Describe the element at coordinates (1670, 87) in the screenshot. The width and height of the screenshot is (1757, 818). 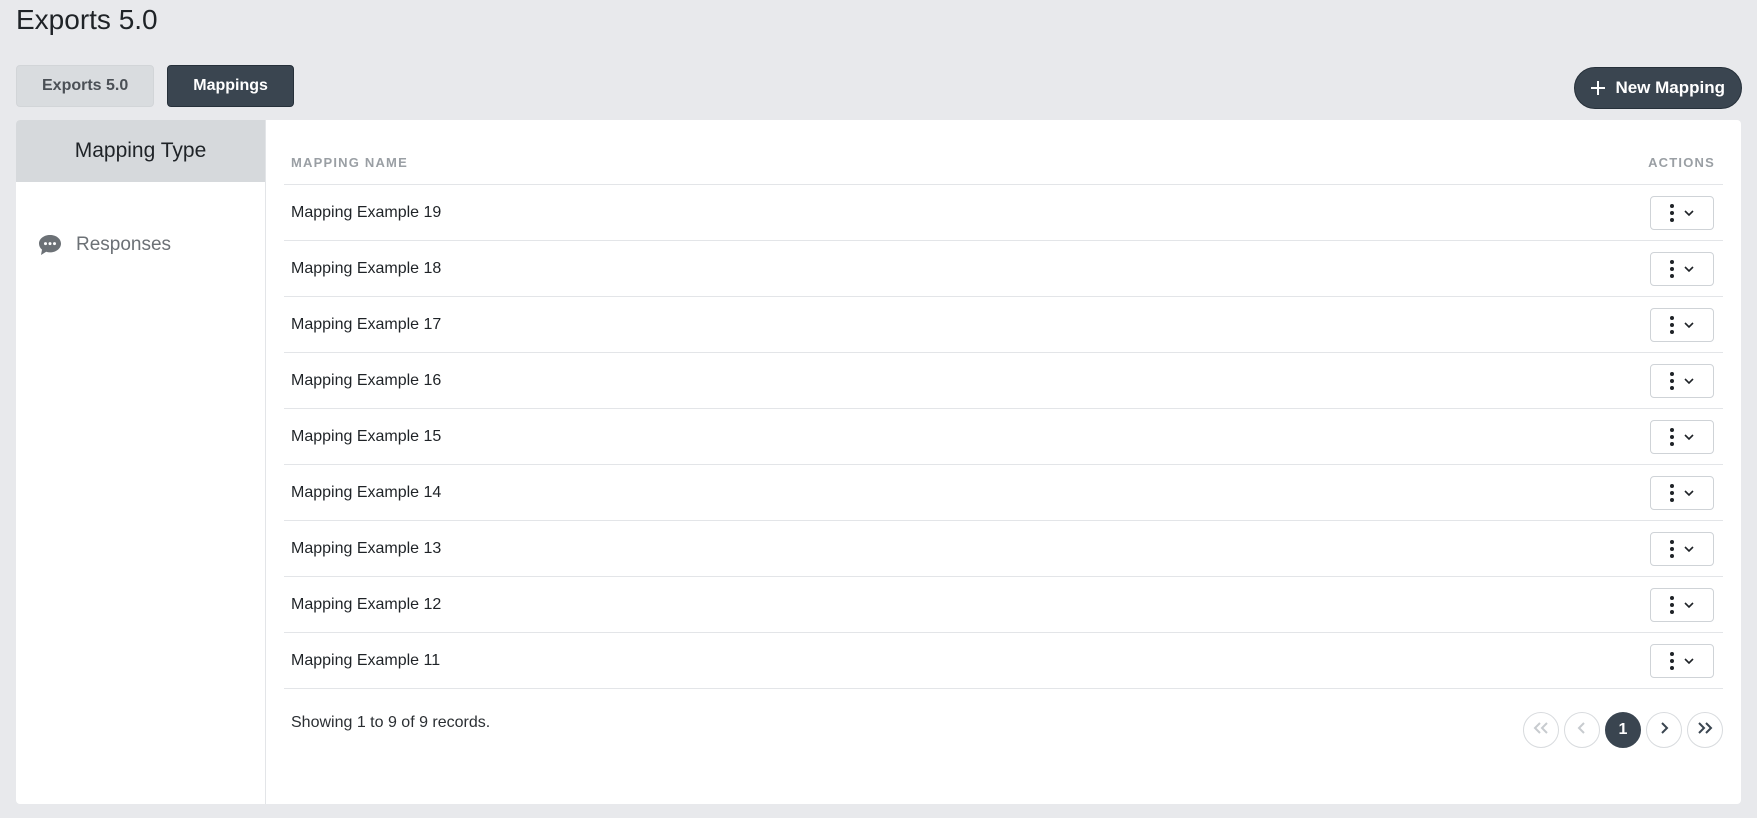
I see `new-mapping-label: New Mapping` at that location.